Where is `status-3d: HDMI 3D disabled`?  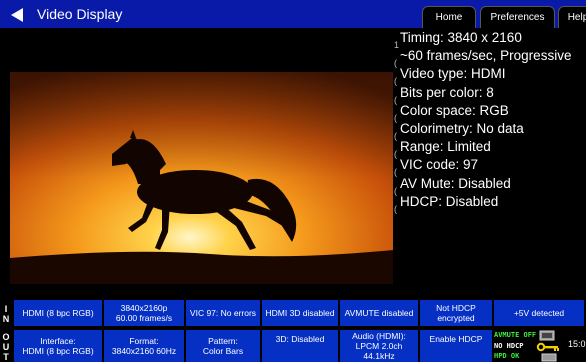
status-3d: HDMI 3D disabled is located at coordinates (300, 313).